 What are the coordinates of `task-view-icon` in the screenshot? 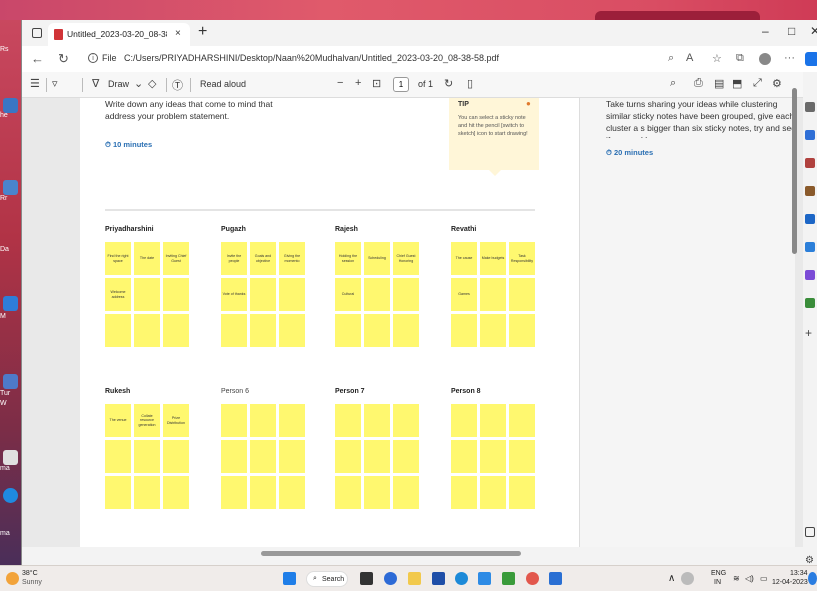 It's located at (366, 578).